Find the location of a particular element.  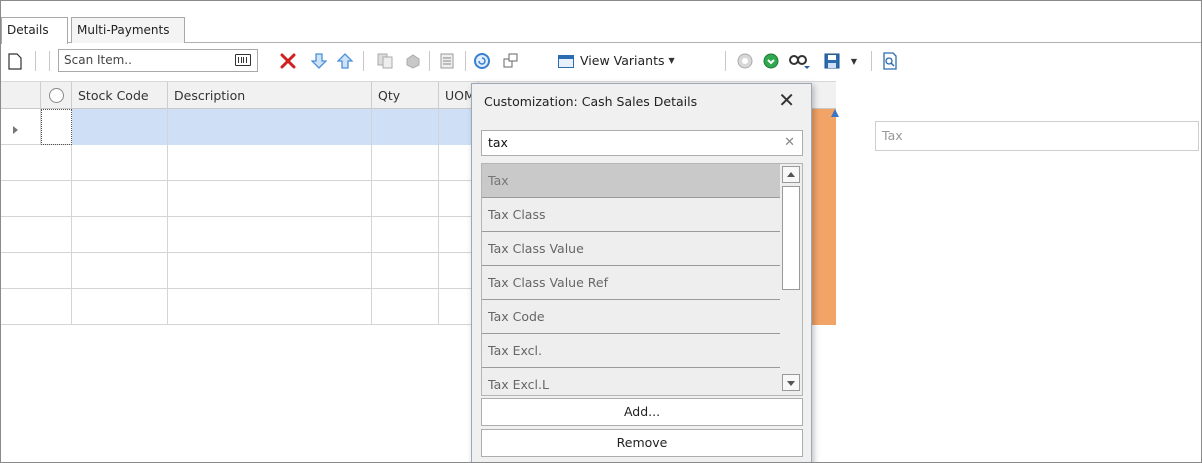

stock-code-cell is located at coordinates (120, 127).